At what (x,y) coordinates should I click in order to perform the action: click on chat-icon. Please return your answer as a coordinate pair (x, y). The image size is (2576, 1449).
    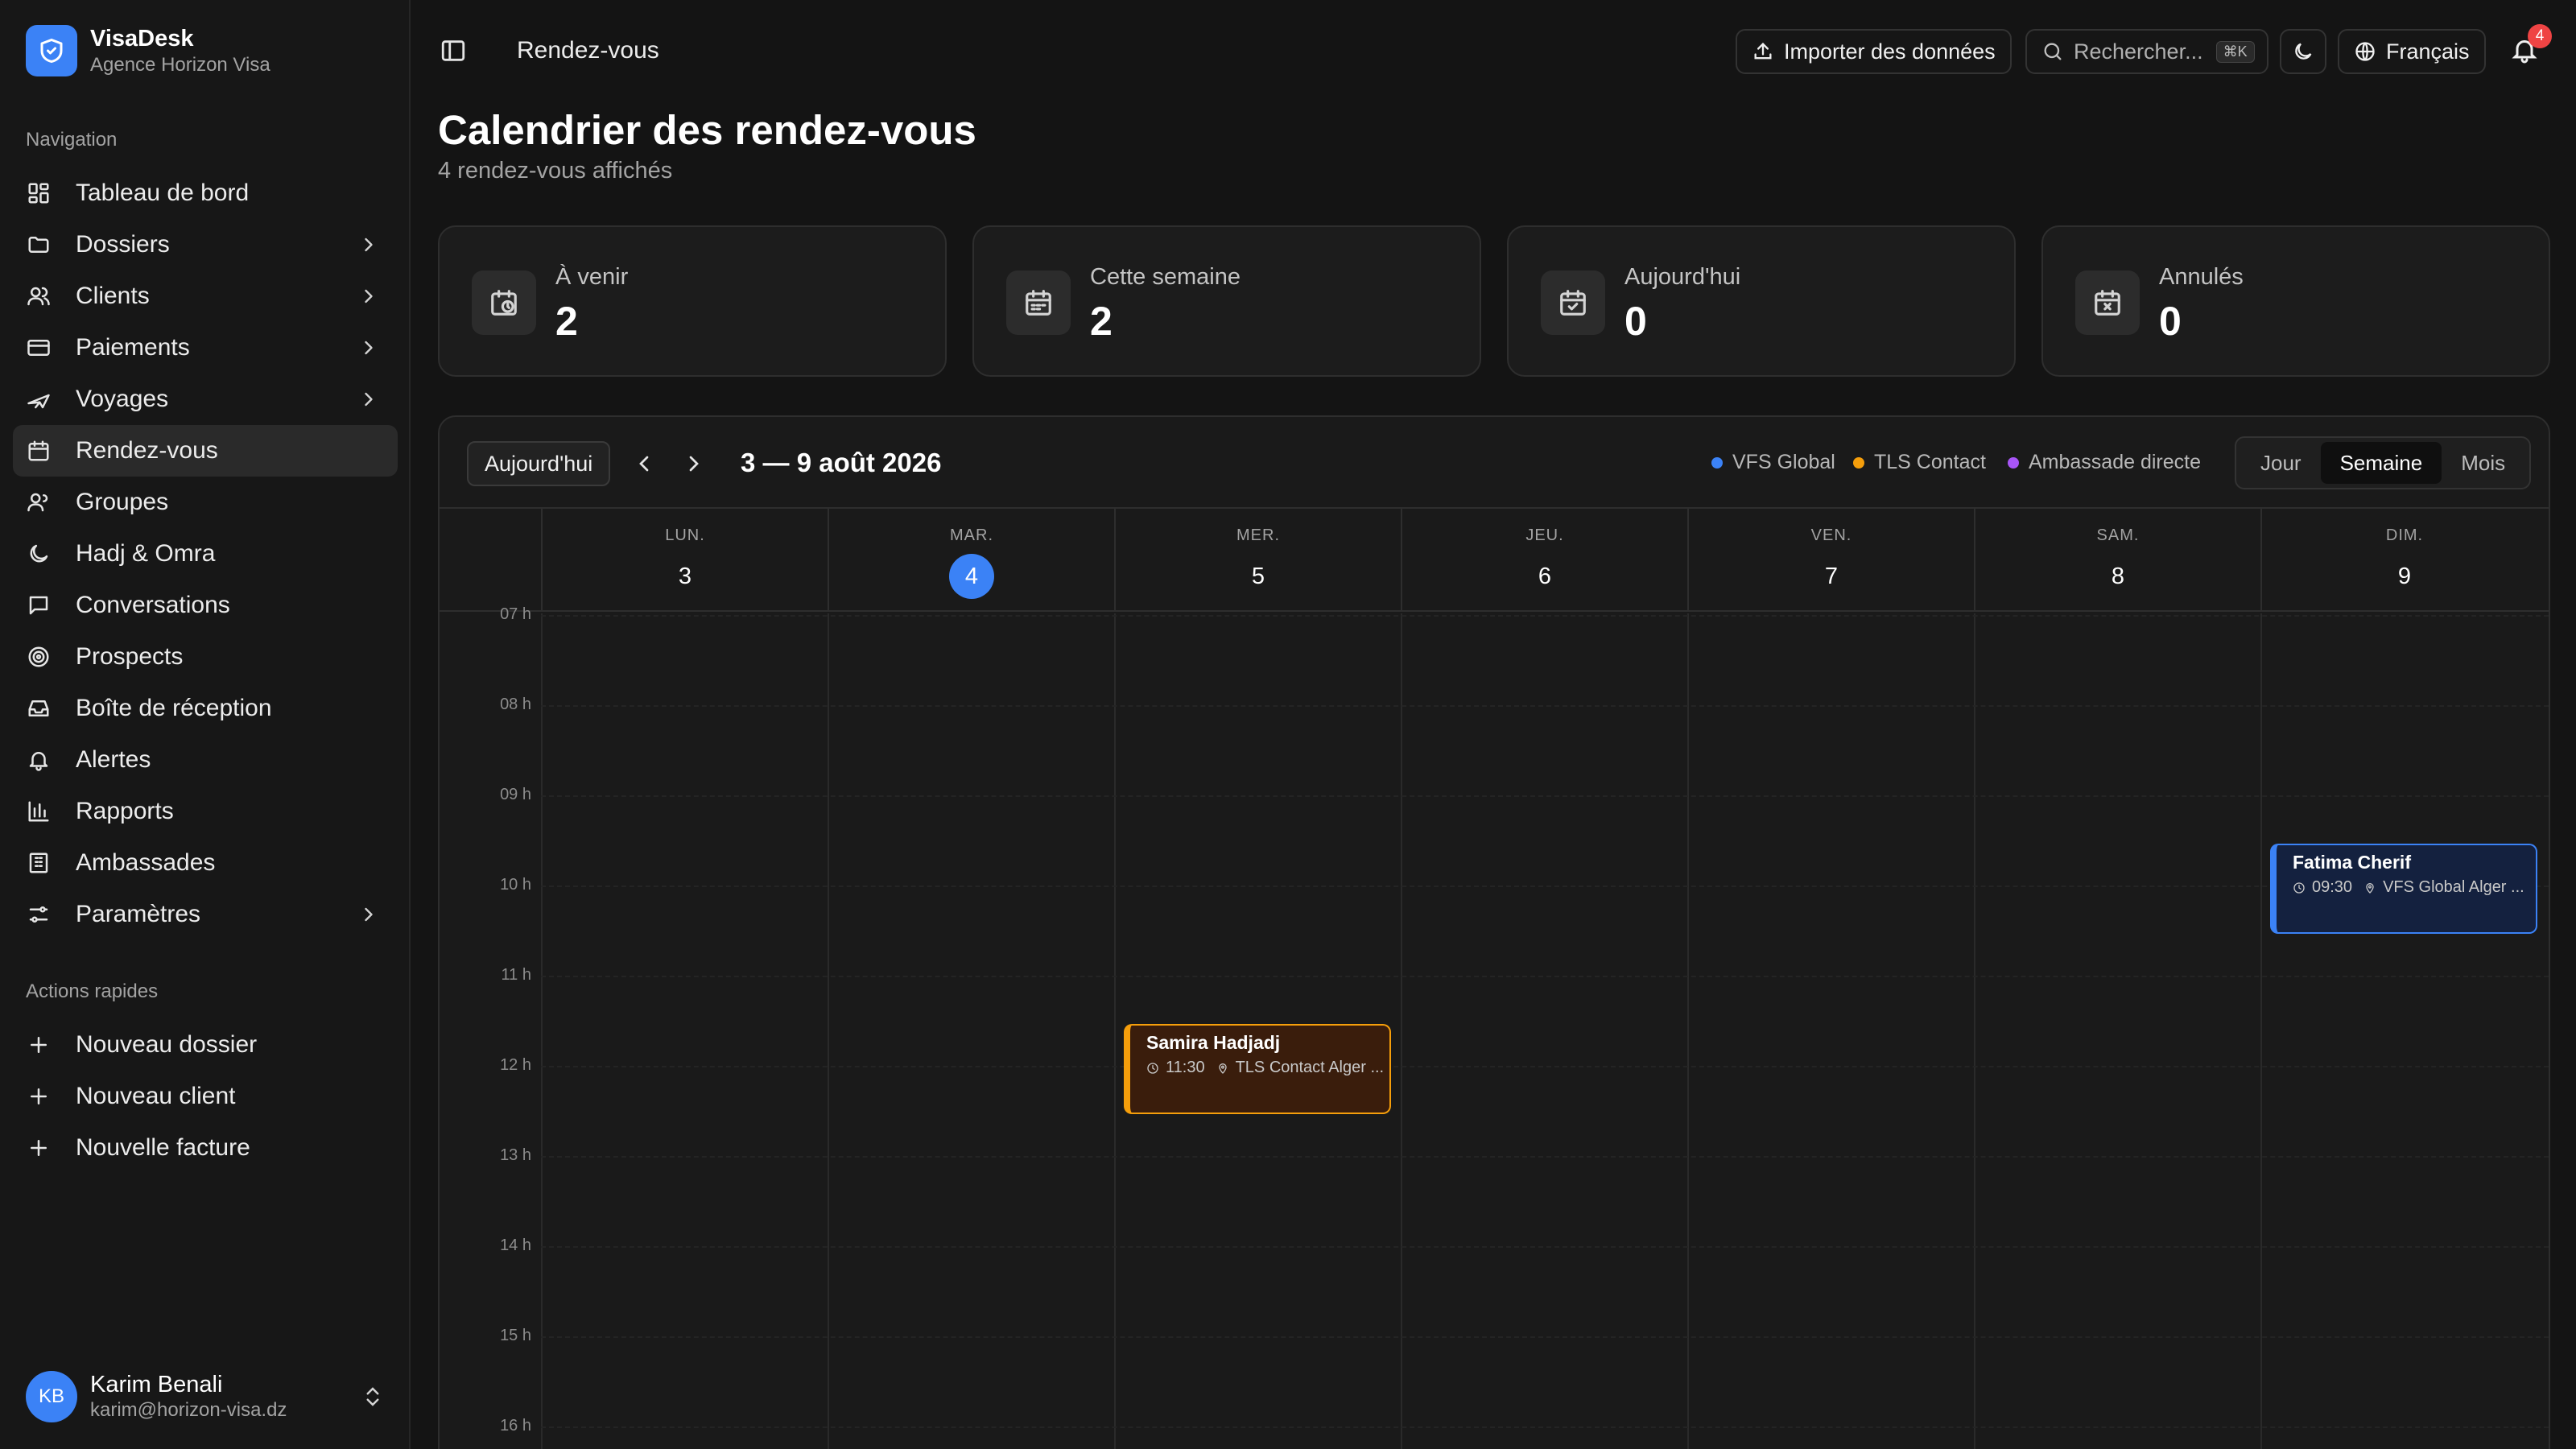
    Looking at the image, I should click on (39, 605).